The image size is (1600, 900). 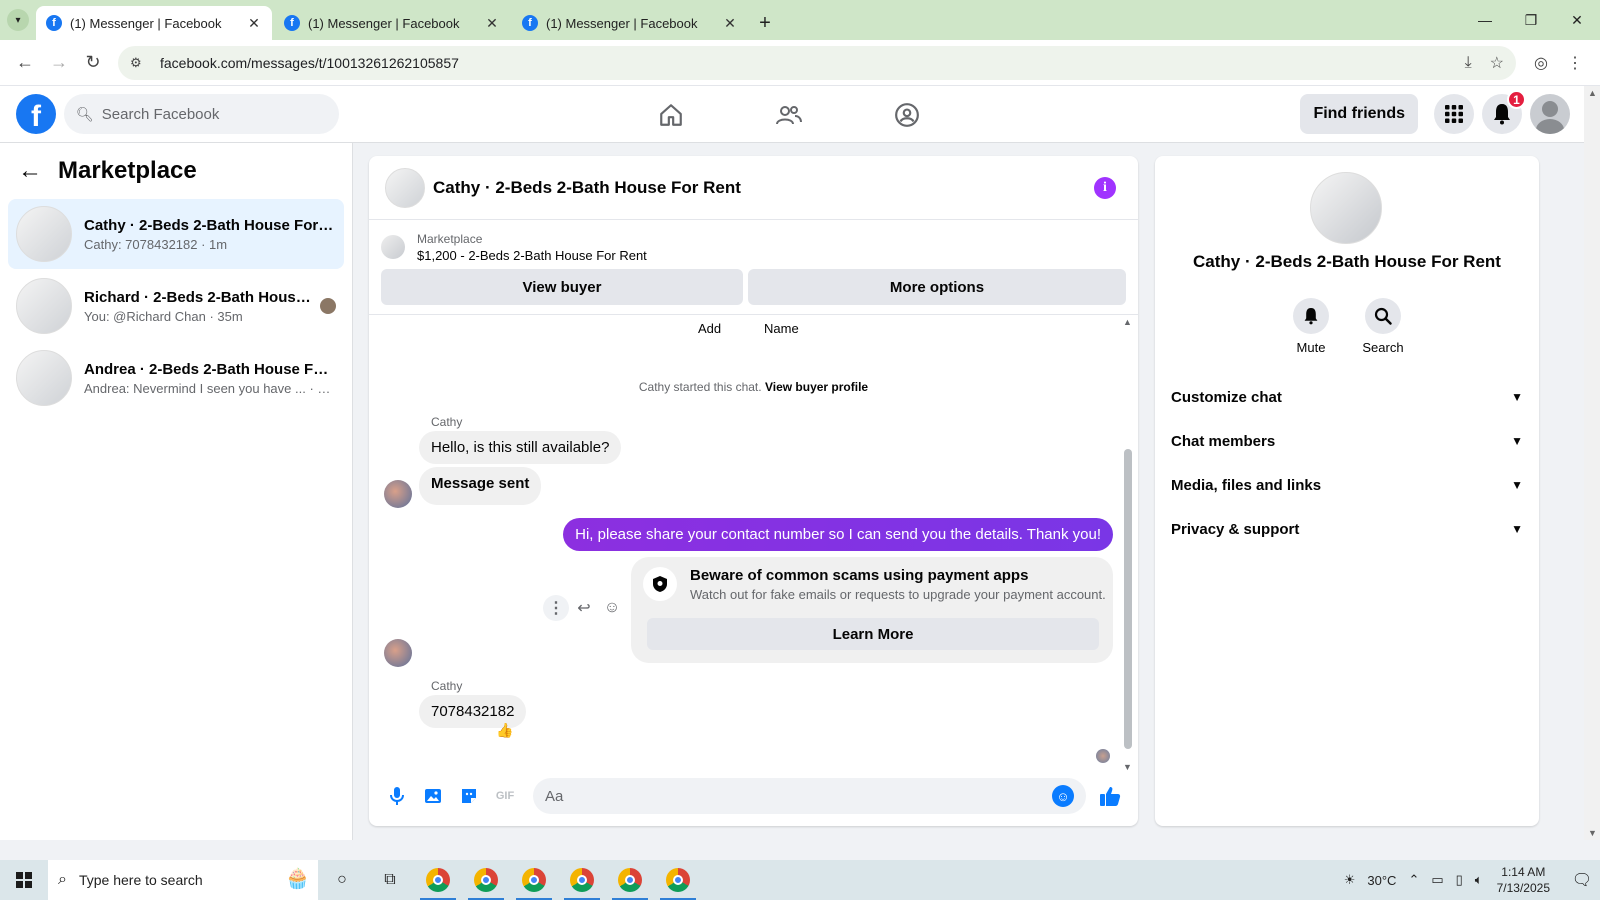 What do you see at coordinates (1063, 796) in the screenshot?
I see `emoji-icon: ☺` at bounding box center [1063, 796].